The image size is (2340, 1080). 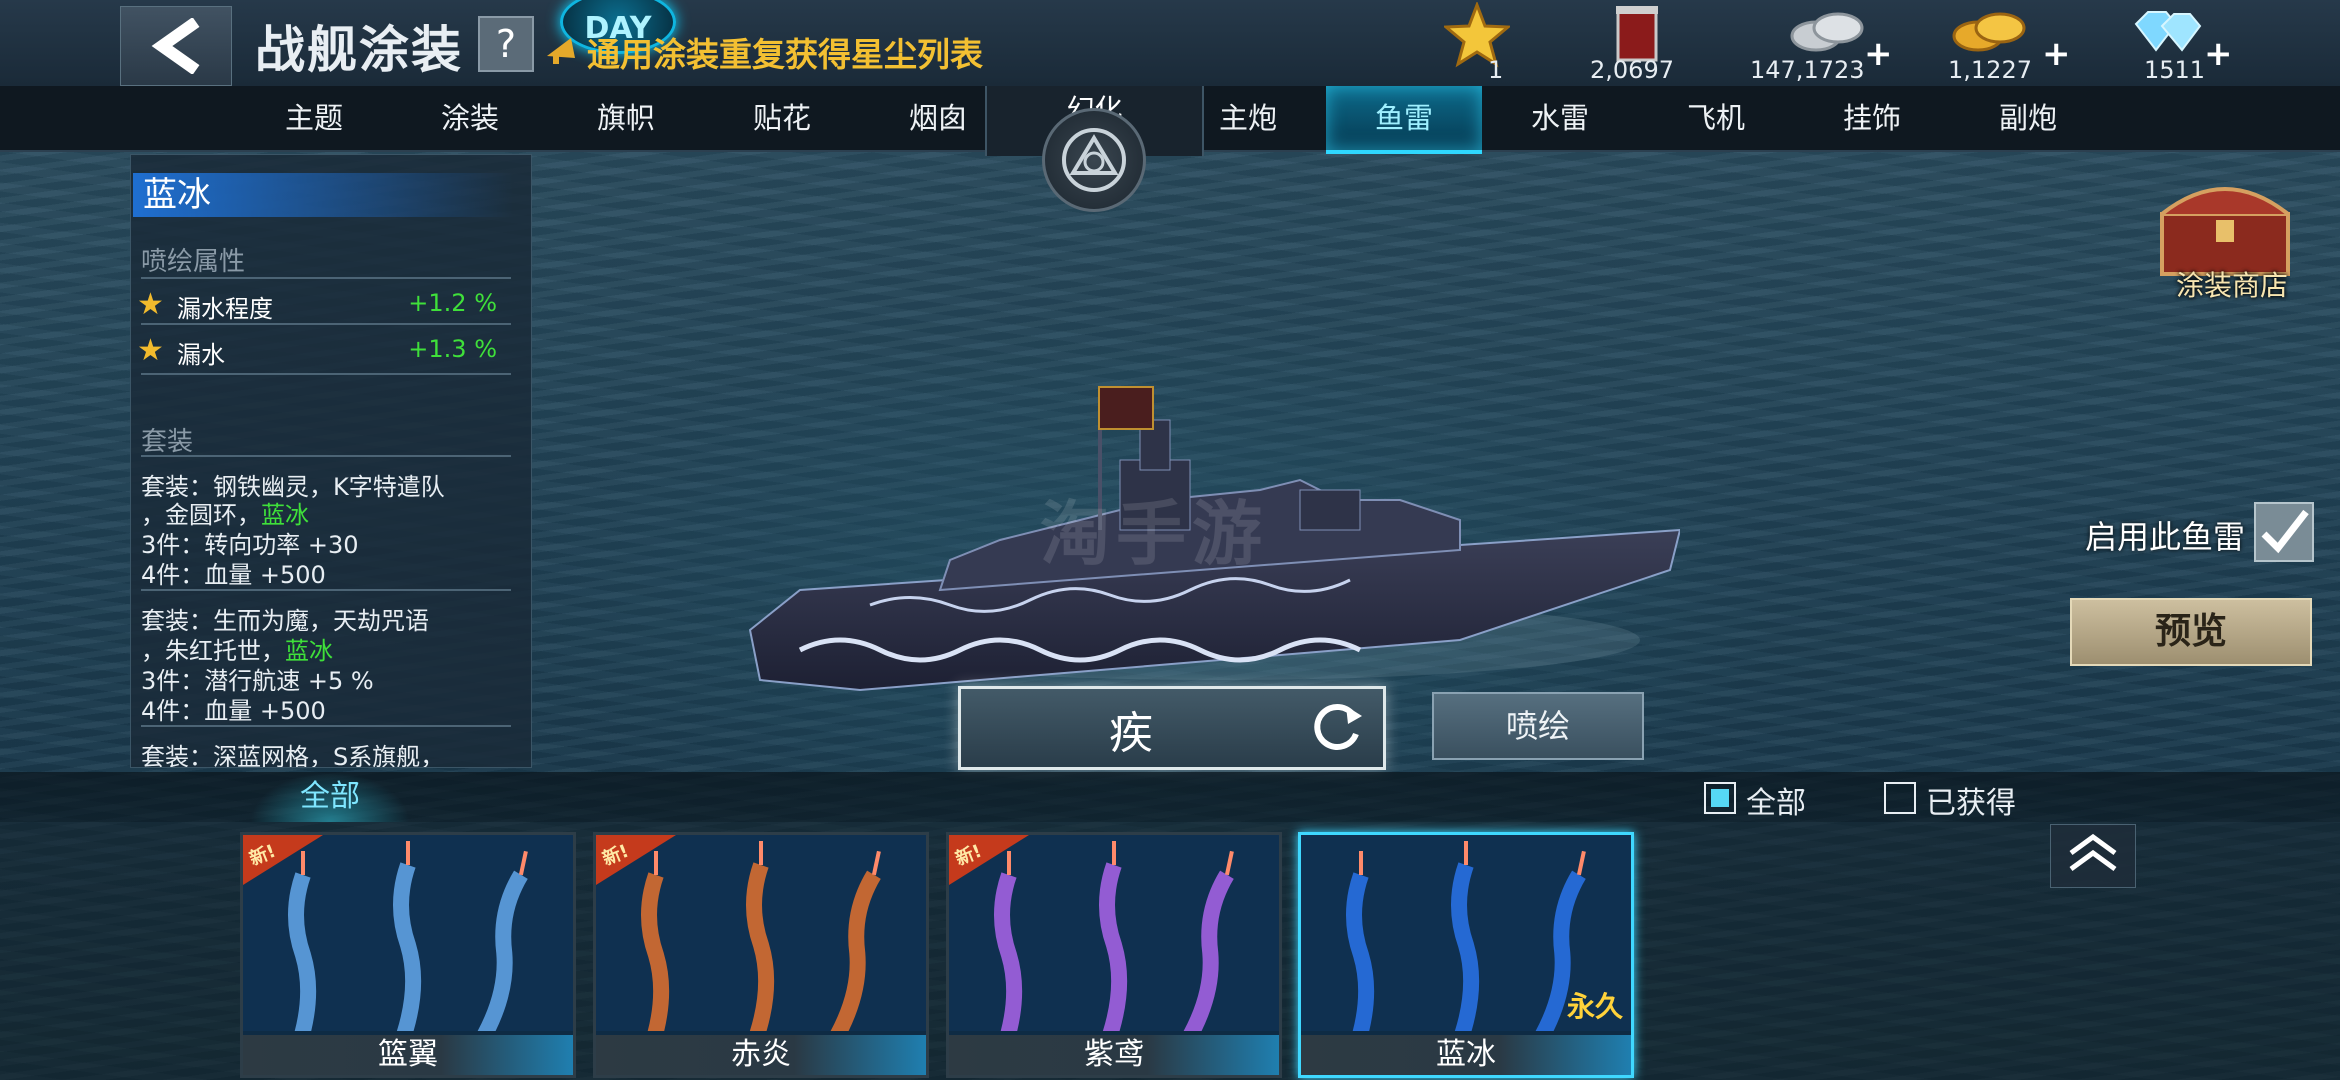 What do you see at coordinates (1776, 803) in the screenshot?
I see `filter-all-label: 全部` at bounding box center [1776, 803].